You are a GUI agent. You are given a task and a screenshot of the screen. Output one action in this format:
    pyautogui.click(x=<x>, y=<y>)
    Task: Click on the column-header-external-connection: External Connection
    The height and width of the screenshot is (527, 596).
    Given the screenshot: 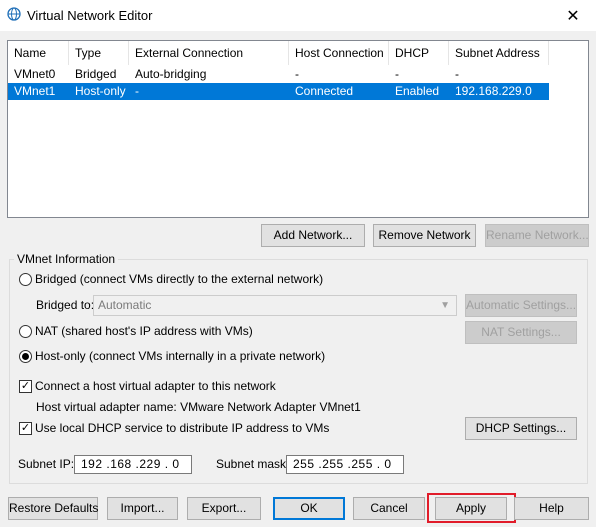 What is the action you would take?
    pyautogui.click(x=209, y=53)
    